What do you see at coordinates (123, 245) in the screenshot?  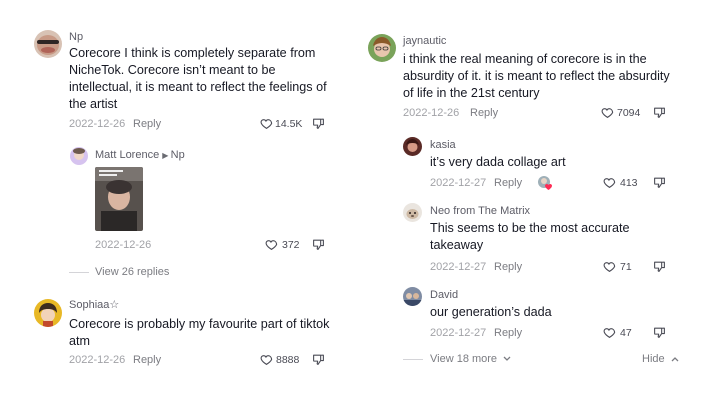 I see `reply-date: 2022-12-26` at bounding box center [123, 245].